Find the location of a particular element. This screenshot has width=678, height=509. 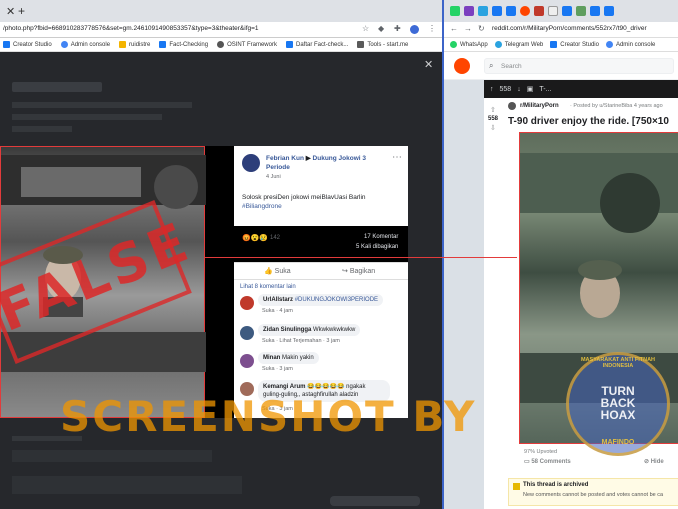

comment-meta: Suka · 4 jam is located at coordinates (277, 311).